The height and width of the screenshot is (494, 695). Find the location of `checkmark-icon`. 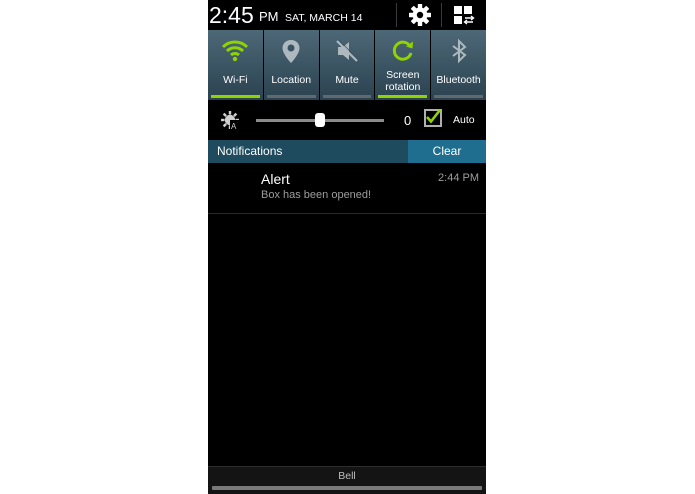

checkmark-icon is located at coordinates (434, 116).